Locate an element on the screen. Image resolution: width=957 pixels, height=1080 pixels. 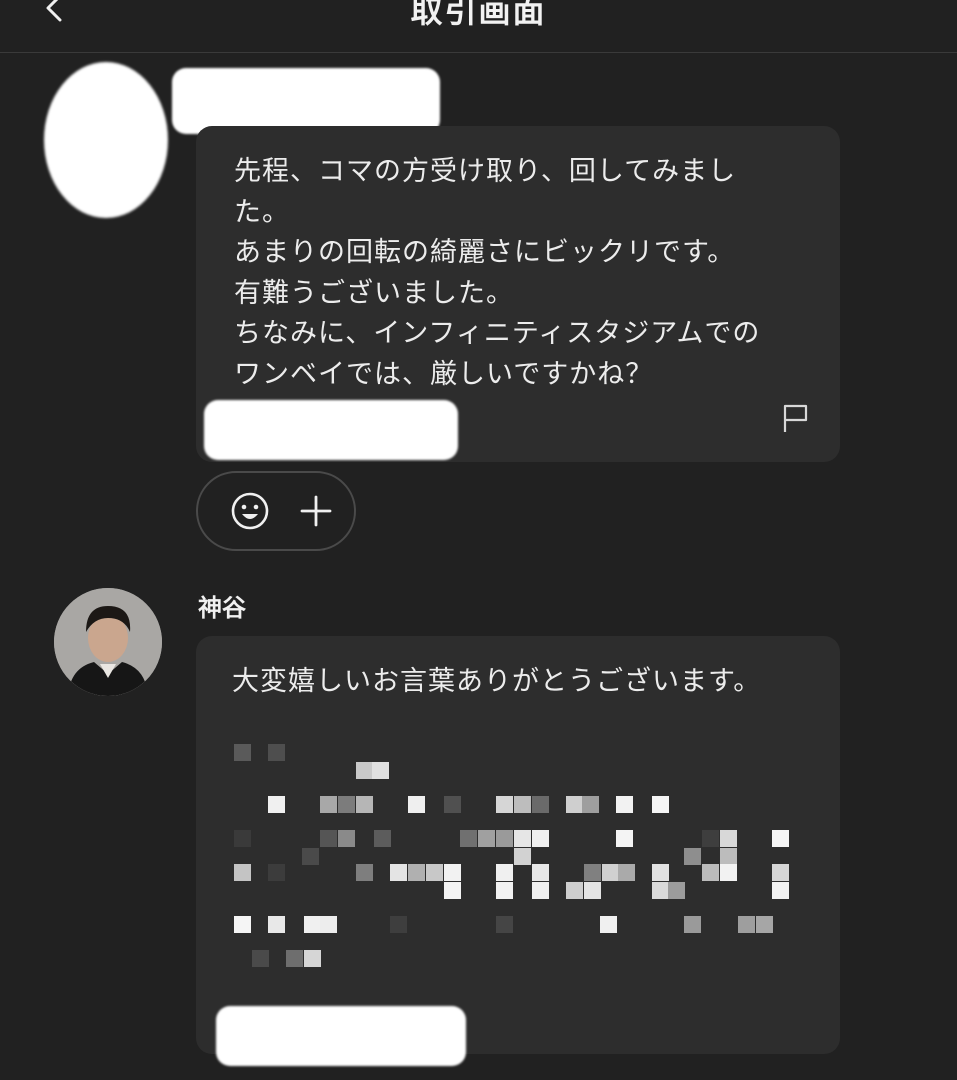
report-button is located at coordinates (796, 418).